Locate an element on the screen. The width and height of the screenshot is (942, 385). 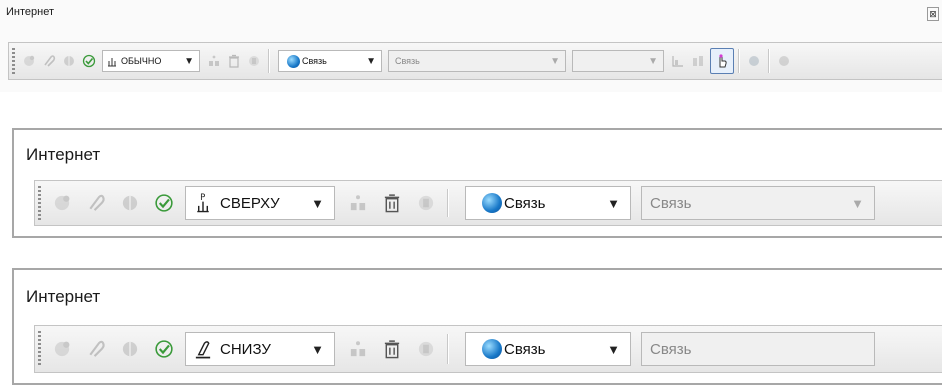
anchor-style-combo: P СВЕРХУ ▼ is located at coordinates (260, 203).